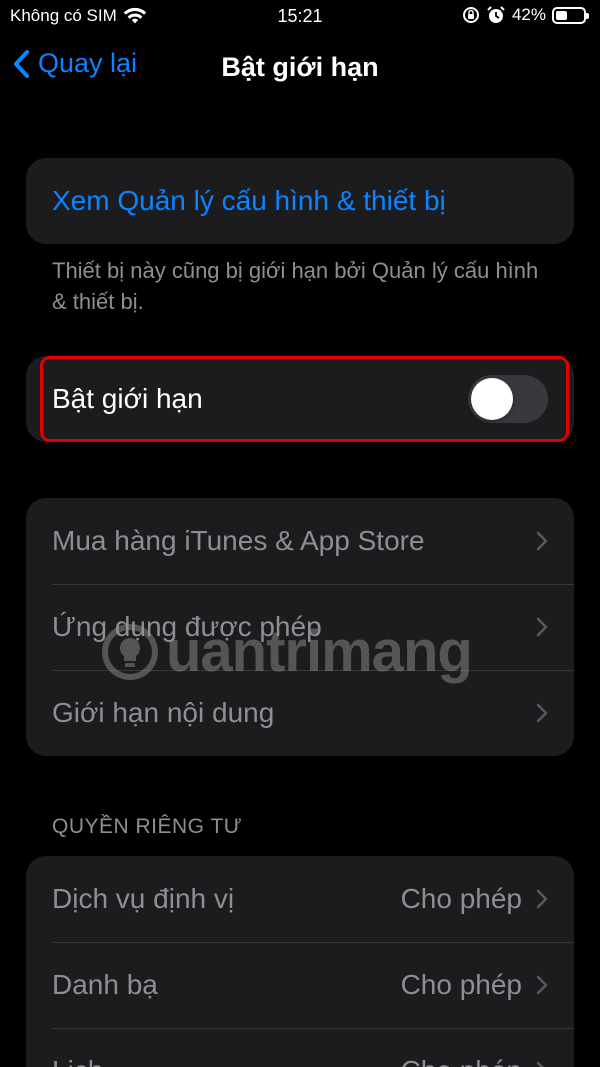 This screenshot has height=1067, width=600. I want to click on navigation-bar: Quay lại Bật giới hạn, so click(300, 68).